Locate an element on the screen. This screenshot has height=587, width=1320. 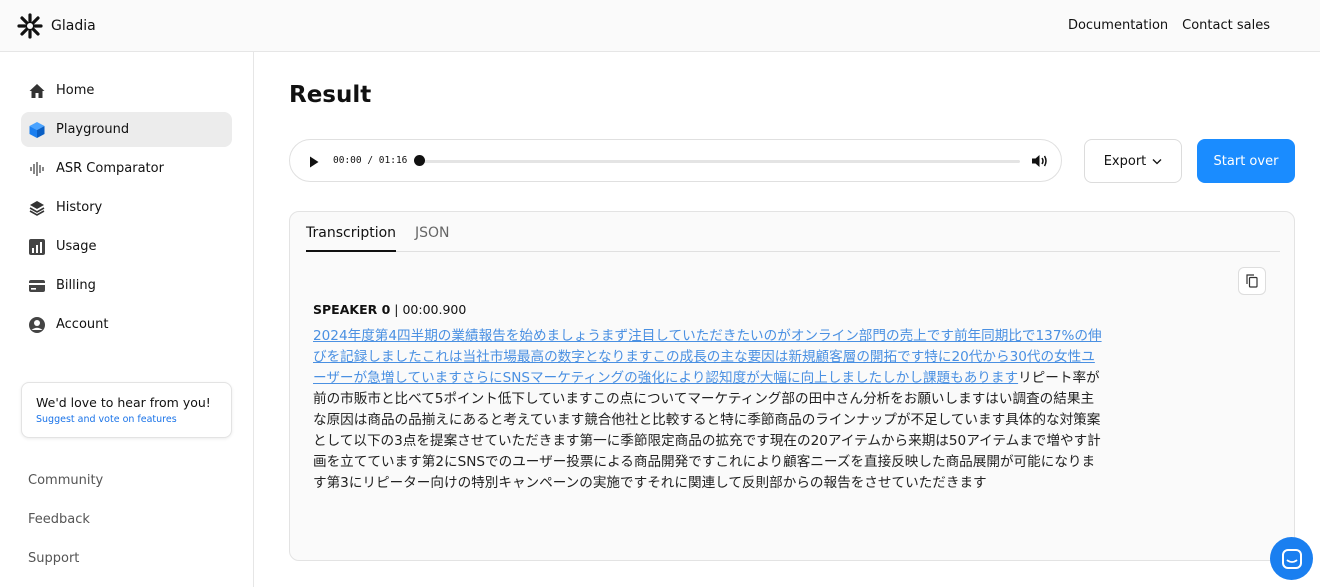
tab-transcription: Transcription is located at coordinates (351, 233).